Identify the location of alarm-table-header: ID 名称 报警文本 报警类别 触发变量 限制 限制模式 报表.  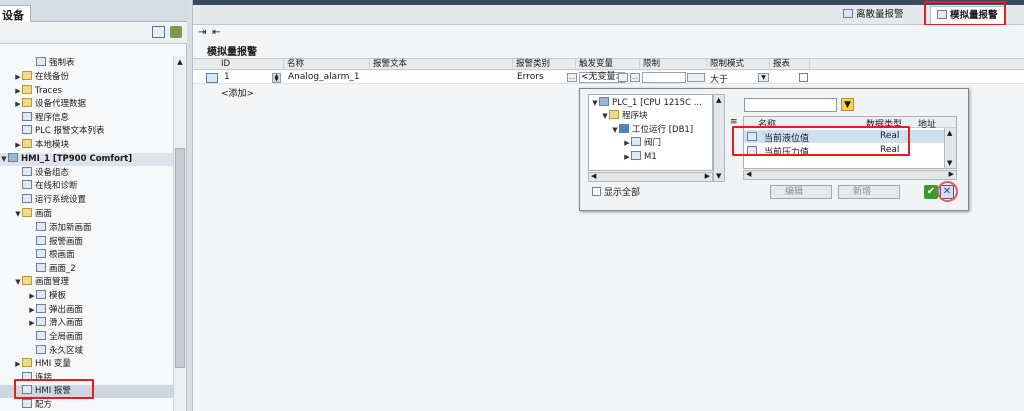
(608, 64).